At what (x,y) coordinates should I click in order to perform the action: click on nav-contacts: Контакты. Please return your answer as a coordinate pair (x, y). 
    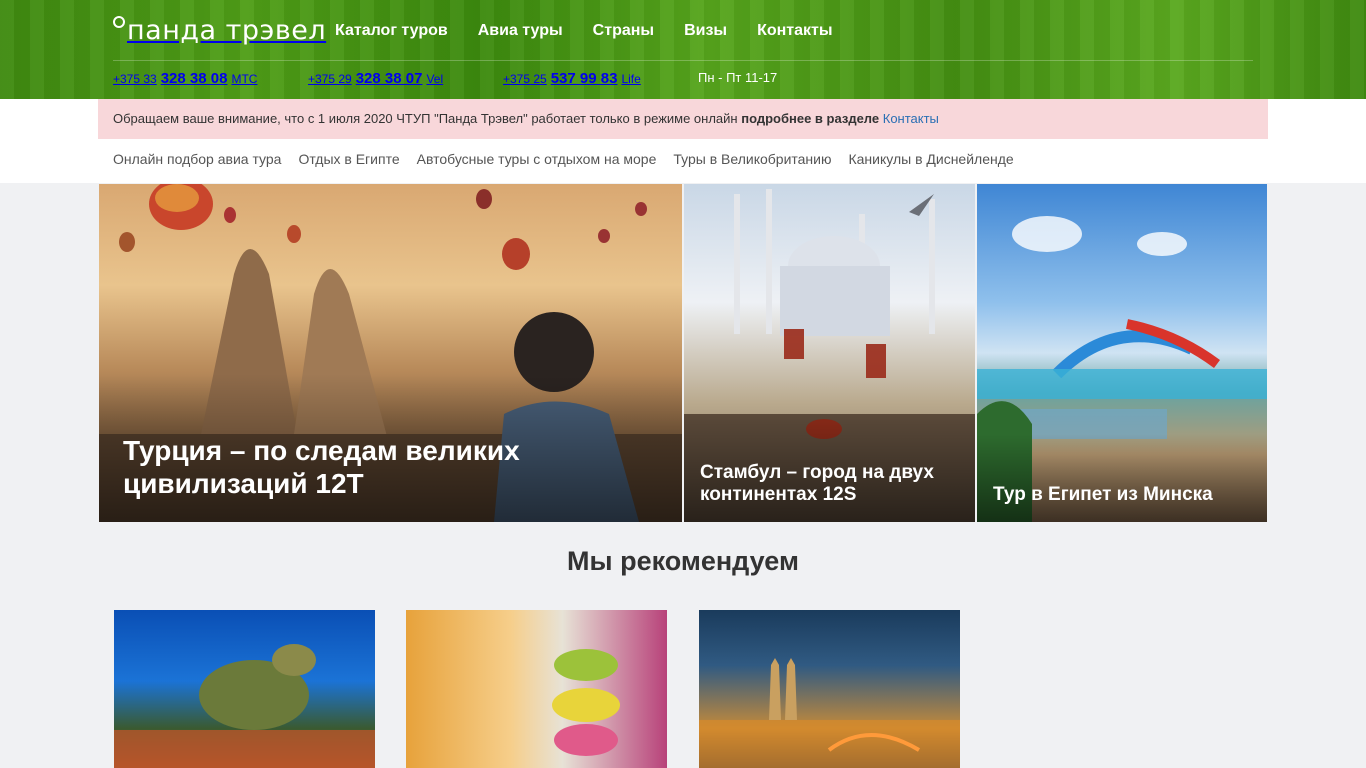
    Looking at the image, I should click on (794, 31).